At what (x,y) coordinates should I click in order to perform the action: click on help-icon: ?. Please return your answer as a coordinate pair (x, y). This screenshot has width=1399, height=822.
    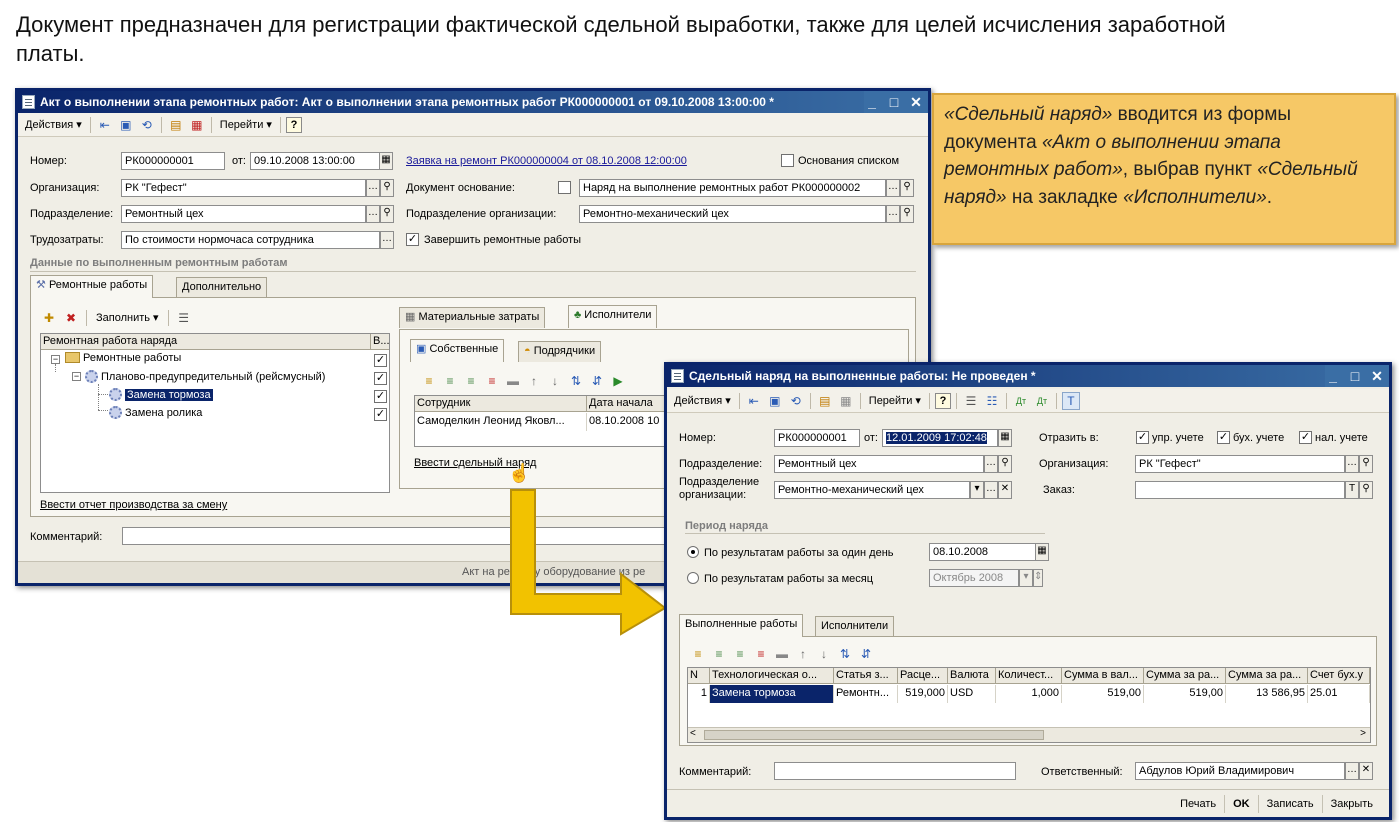
    Looking at the image, I should click on (942, 400).